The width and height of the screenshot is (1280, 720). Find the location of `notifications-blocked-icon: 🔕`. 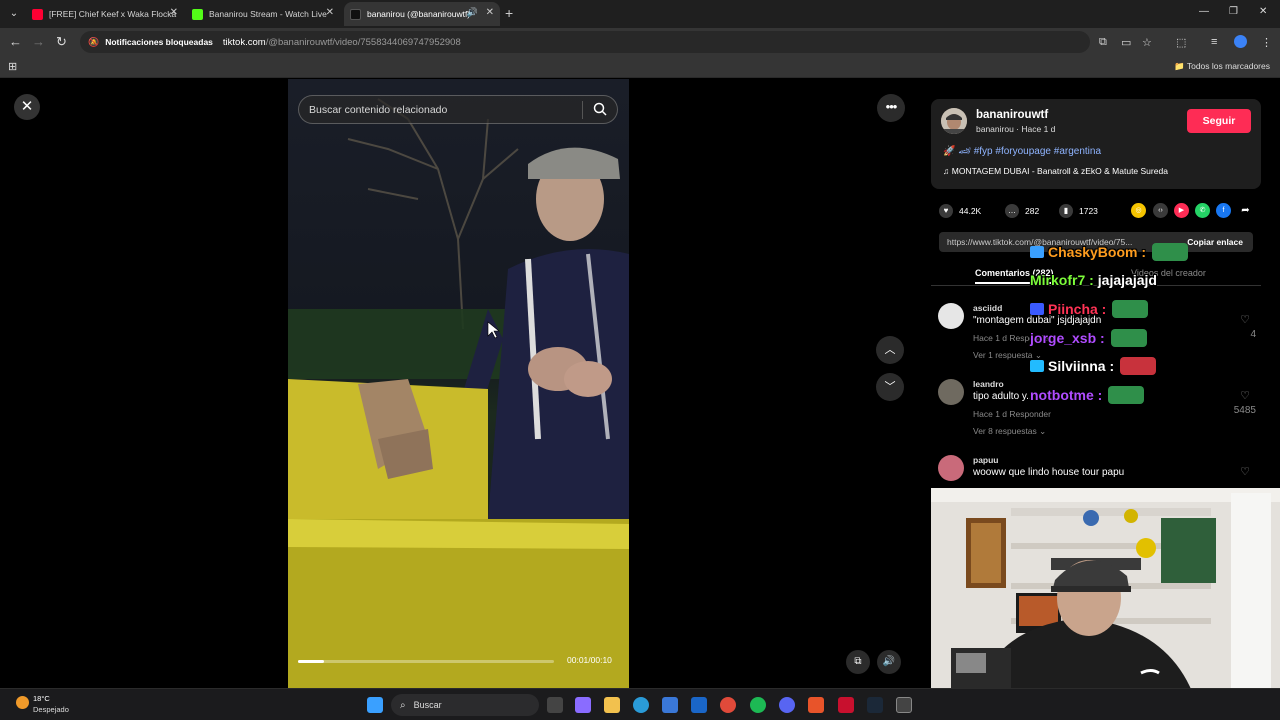

notifications-blocked-icon: 🔕 is located at coordinates (93, 42).